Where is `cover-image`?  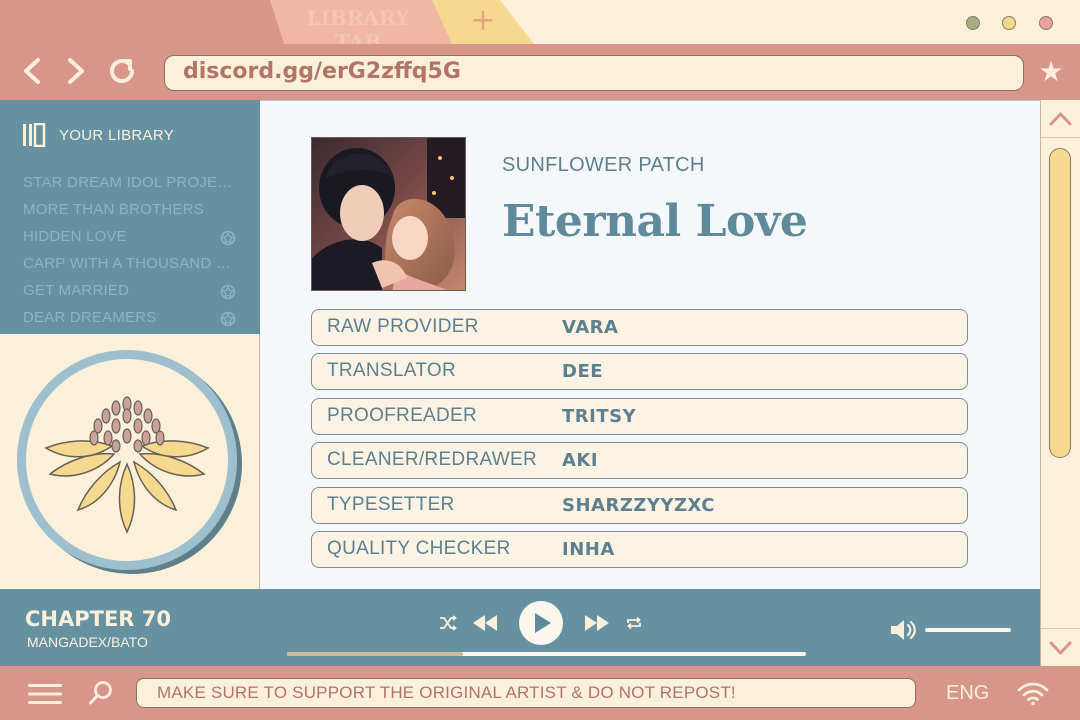
cover-image is located at coordinates (388, 214).